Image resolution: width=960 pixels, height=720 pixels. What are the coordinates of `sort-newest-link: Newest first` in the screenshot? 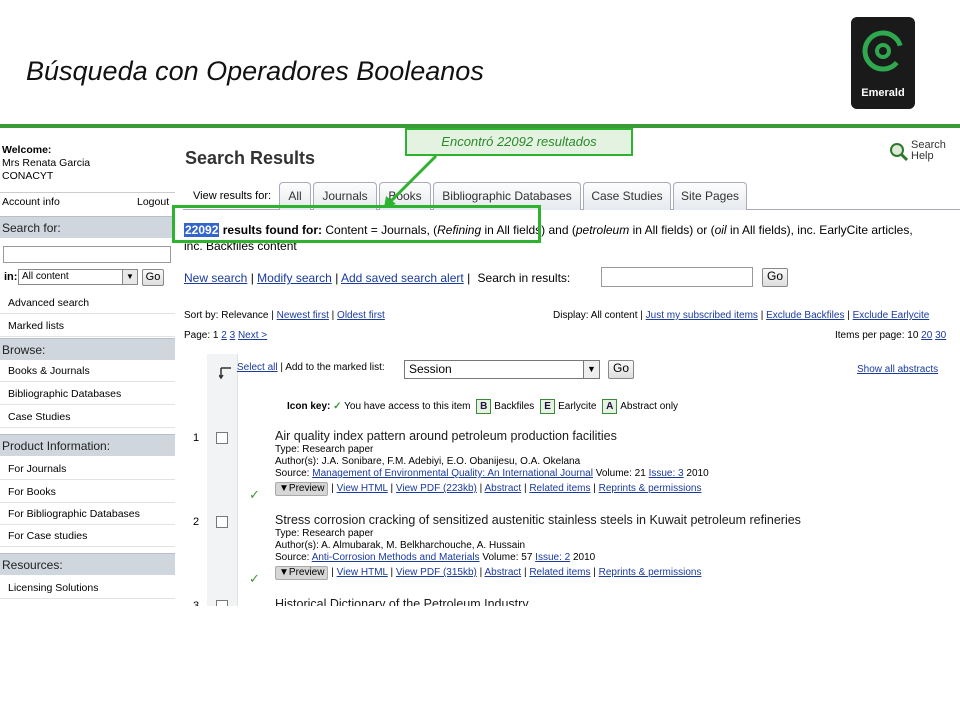 It's located at (303, 315).